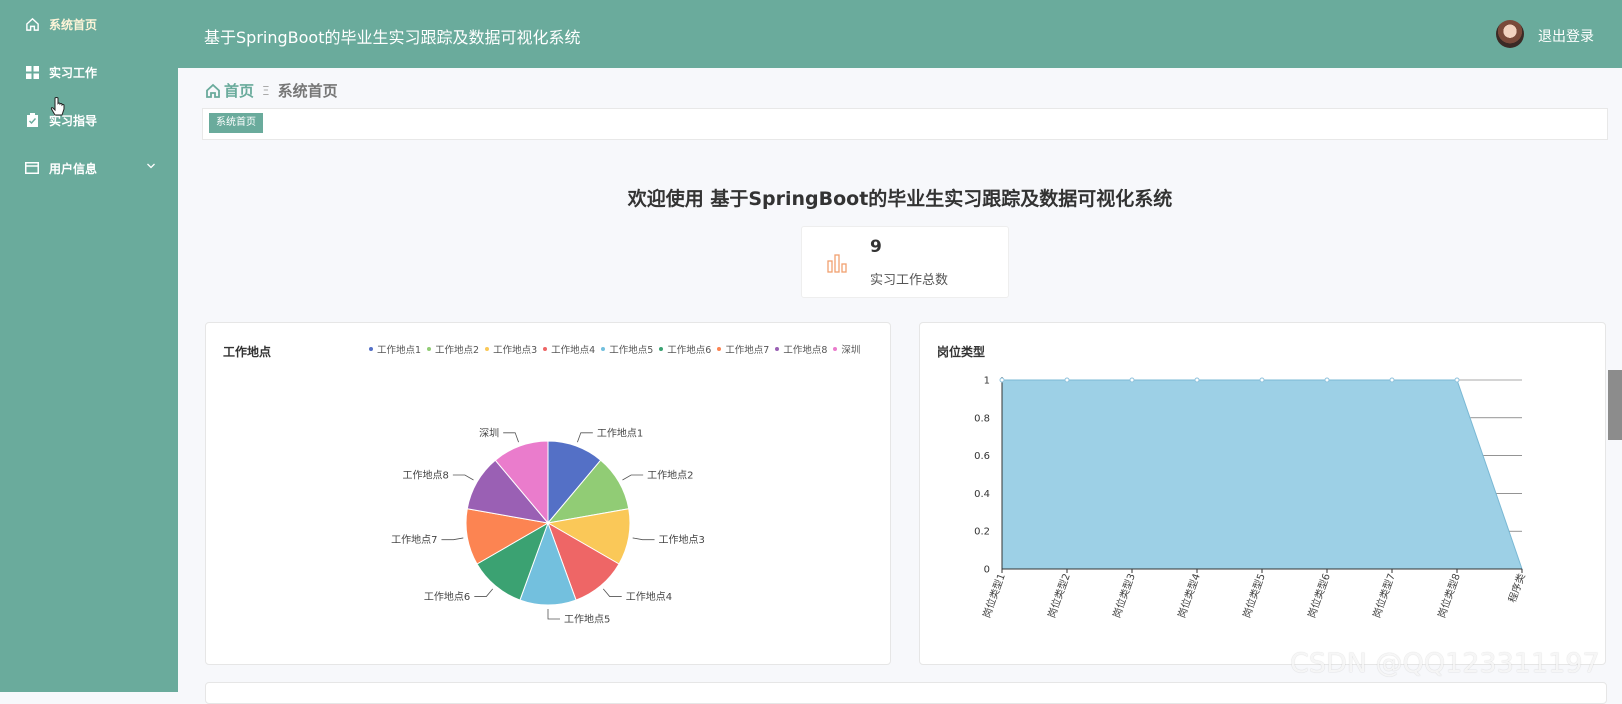  What do you see at coordinates (905, 124) in the screenshot?
I see `tags-view-bar: 系统首页` at bounding box center [905, 124].